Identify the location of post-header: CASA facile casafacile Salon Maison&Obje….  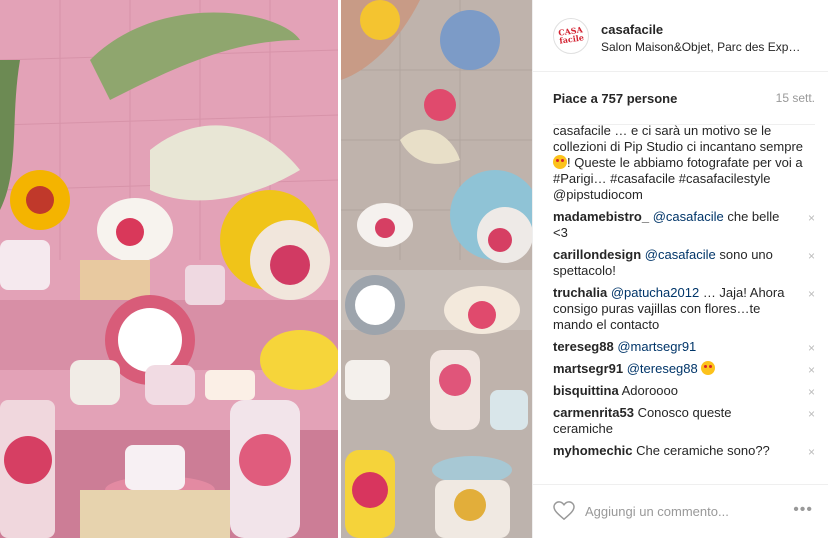
(680, 36).